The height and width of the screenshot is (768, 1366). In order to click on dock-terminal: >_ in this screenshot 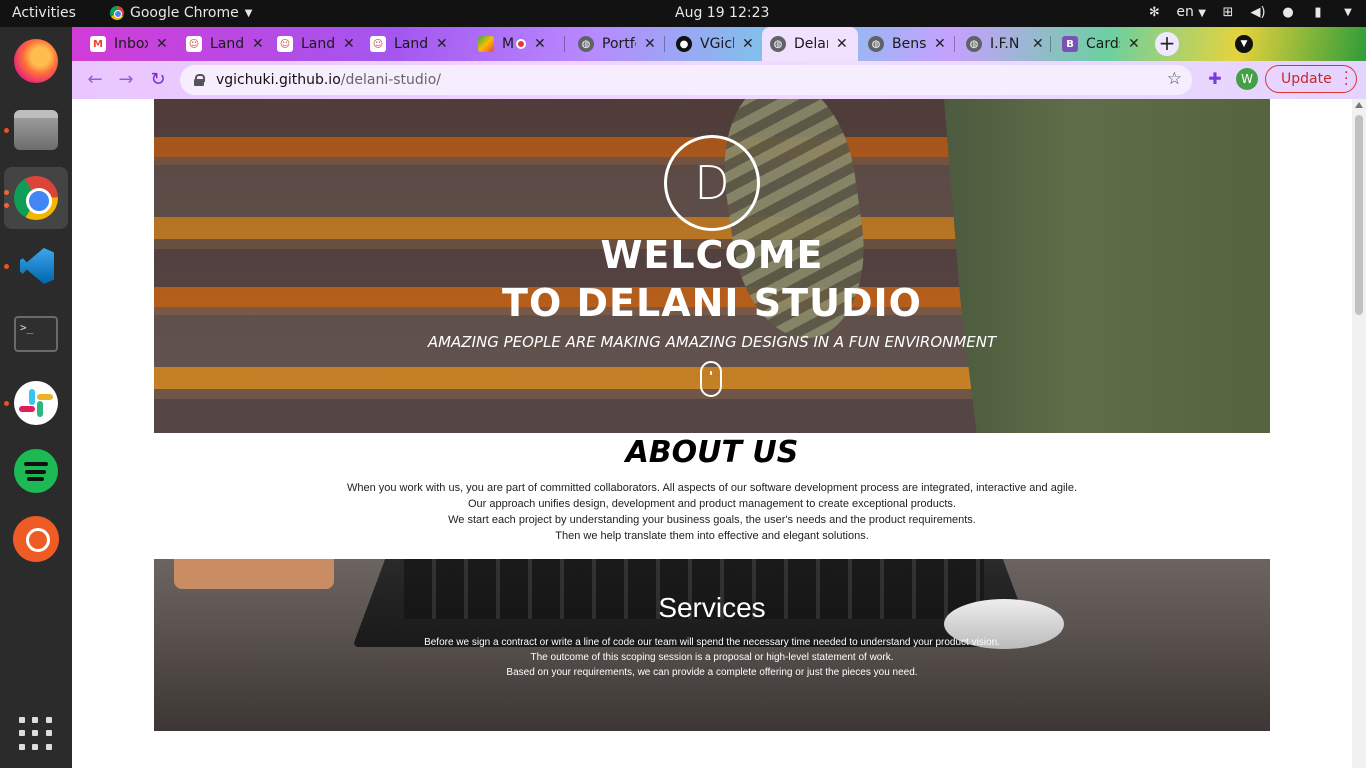, I will do `click(36, 334)`.